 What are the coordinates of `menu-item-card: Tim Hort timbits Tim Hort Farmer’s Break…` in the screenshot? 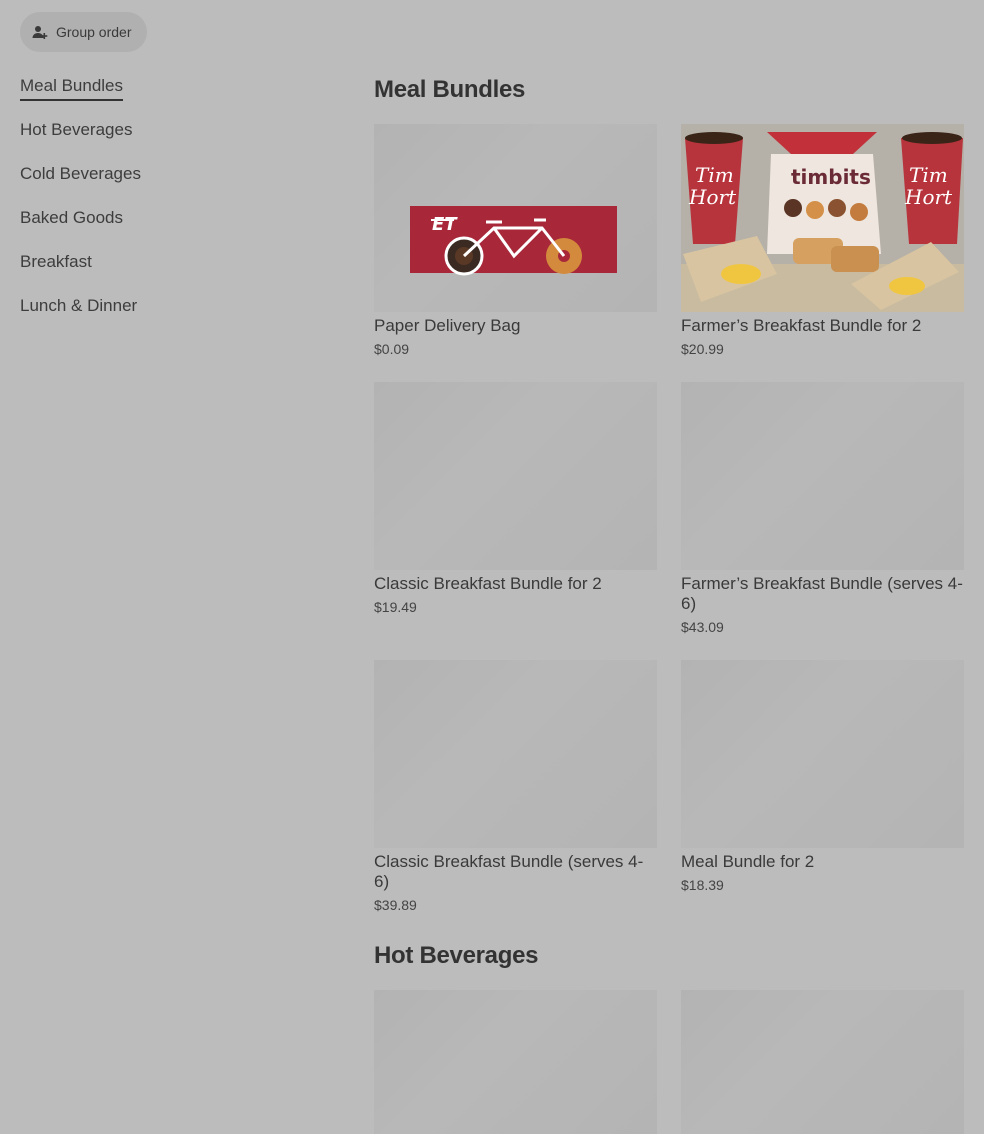 It's located at (822, 240).